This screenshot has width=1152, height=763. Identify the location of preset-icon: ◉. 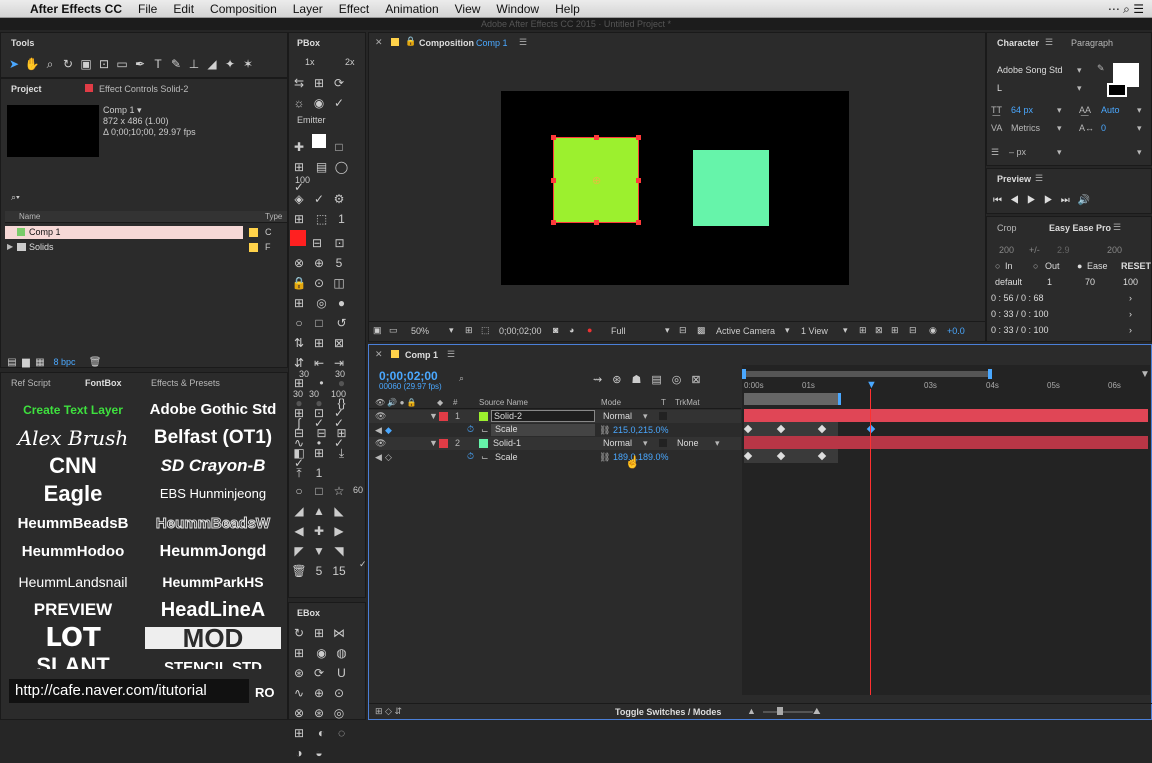
(319, 103).